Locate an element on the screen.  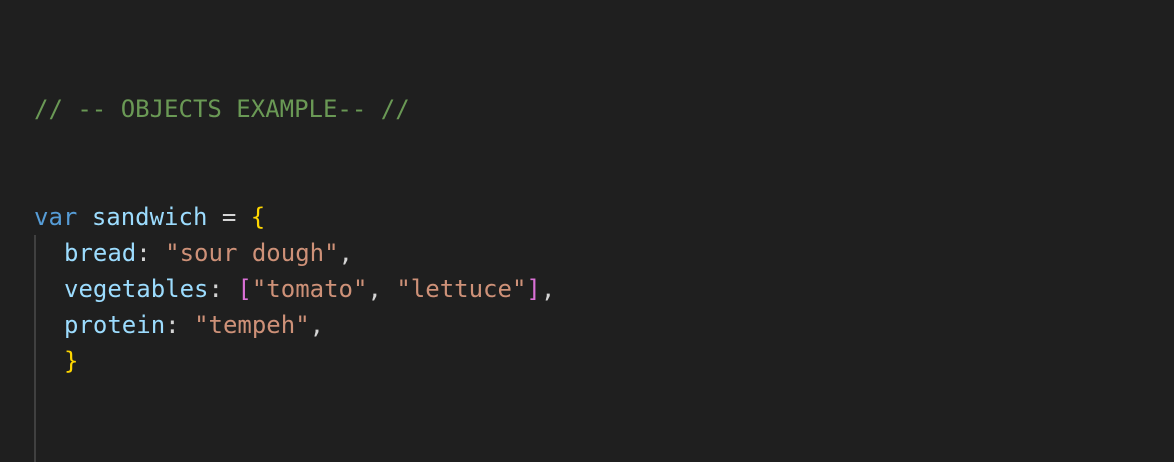
string-value: "lettuce" is located at coordinates (461, 289).